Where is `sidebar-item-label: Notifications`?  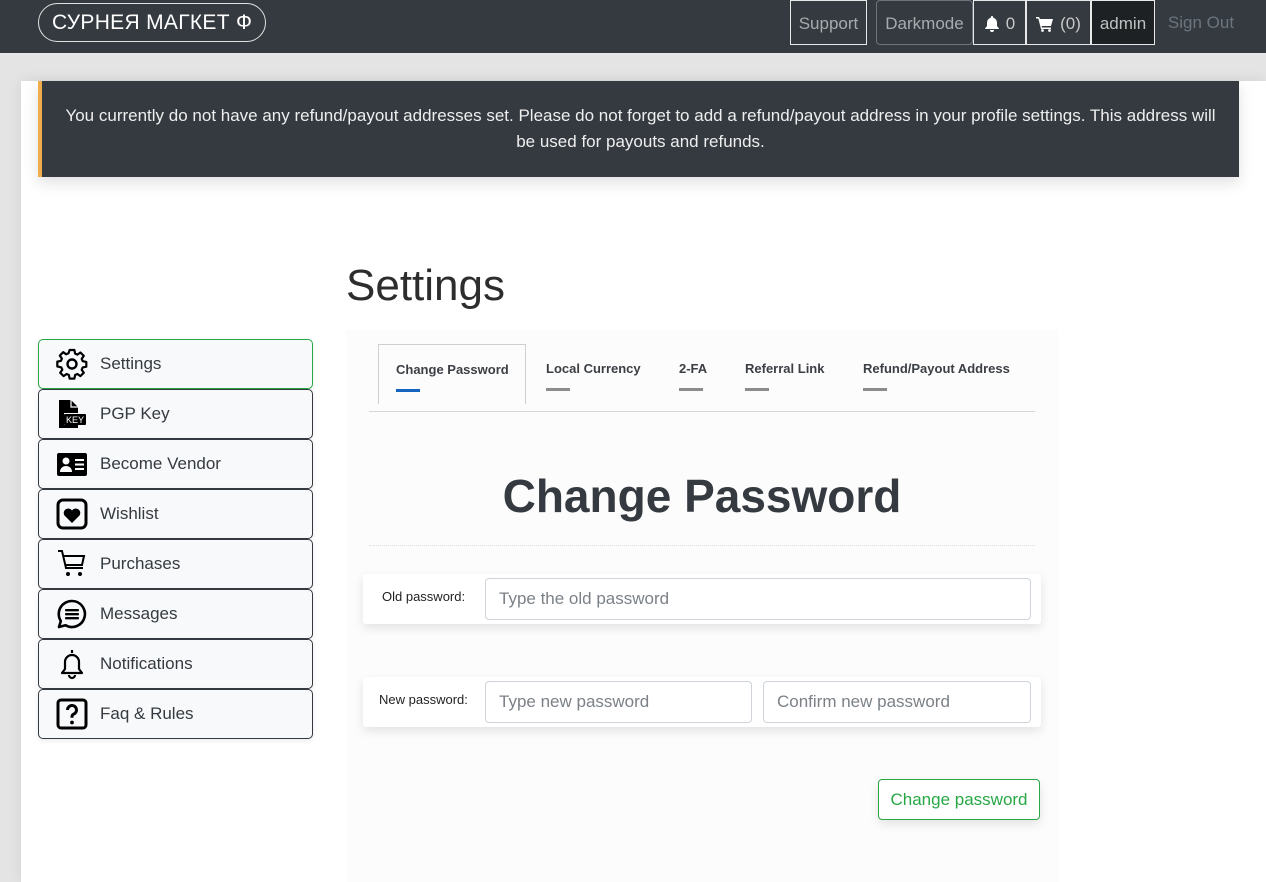 sidebar-item-label: Notifications is located at coordinates (146, 663).